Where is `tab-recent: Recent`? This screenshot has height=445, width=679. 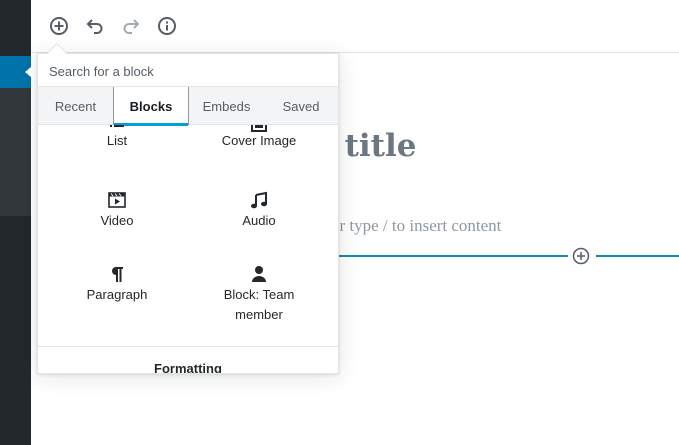
tab-recent: Recent is located at coordinates (75, 106).